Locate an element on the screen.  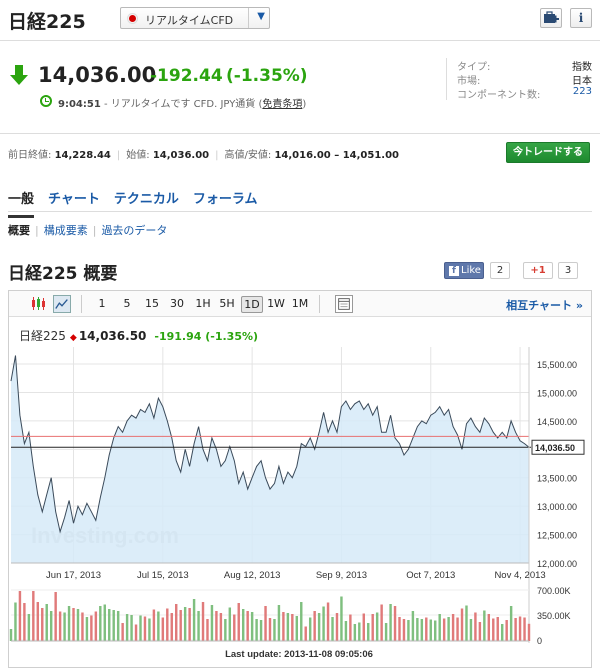
x-tick-label: Nov 4, 2013 is located at coordinates (519, 575).